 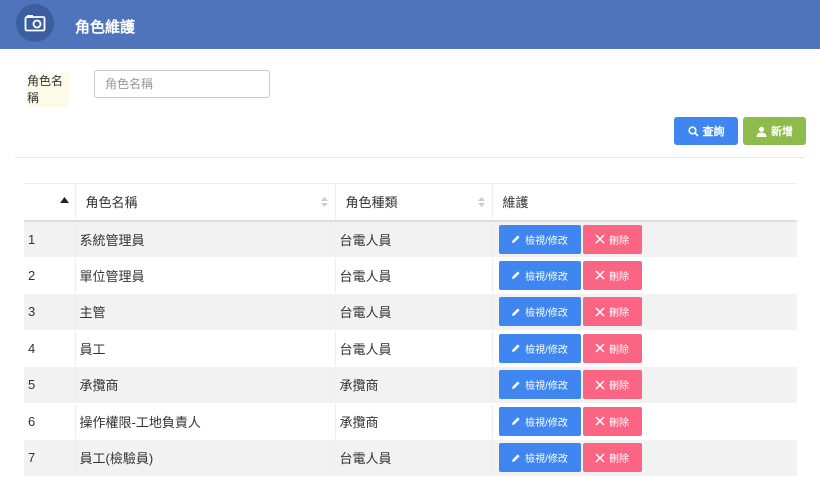 I want to click on role-name-cell: 員工(檢驗員), so click(x=204, y=458).